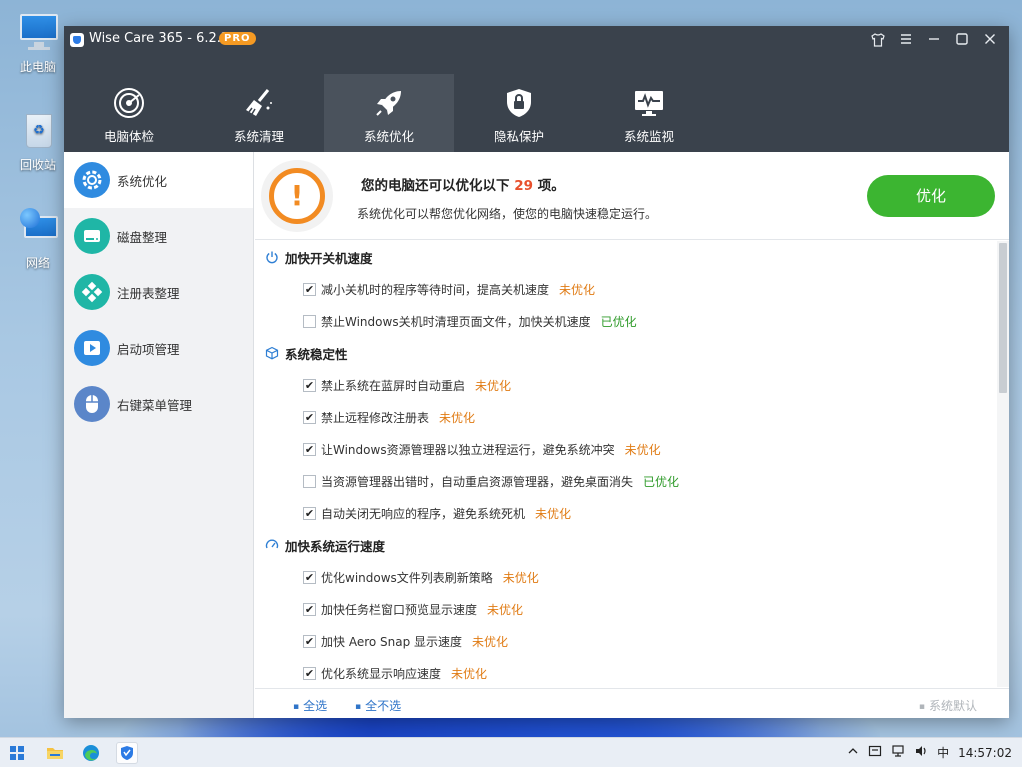 Image resolution: width=1022 pixels, height=767 pixels. I want to click on tray-app-icon, so click(875, 752).